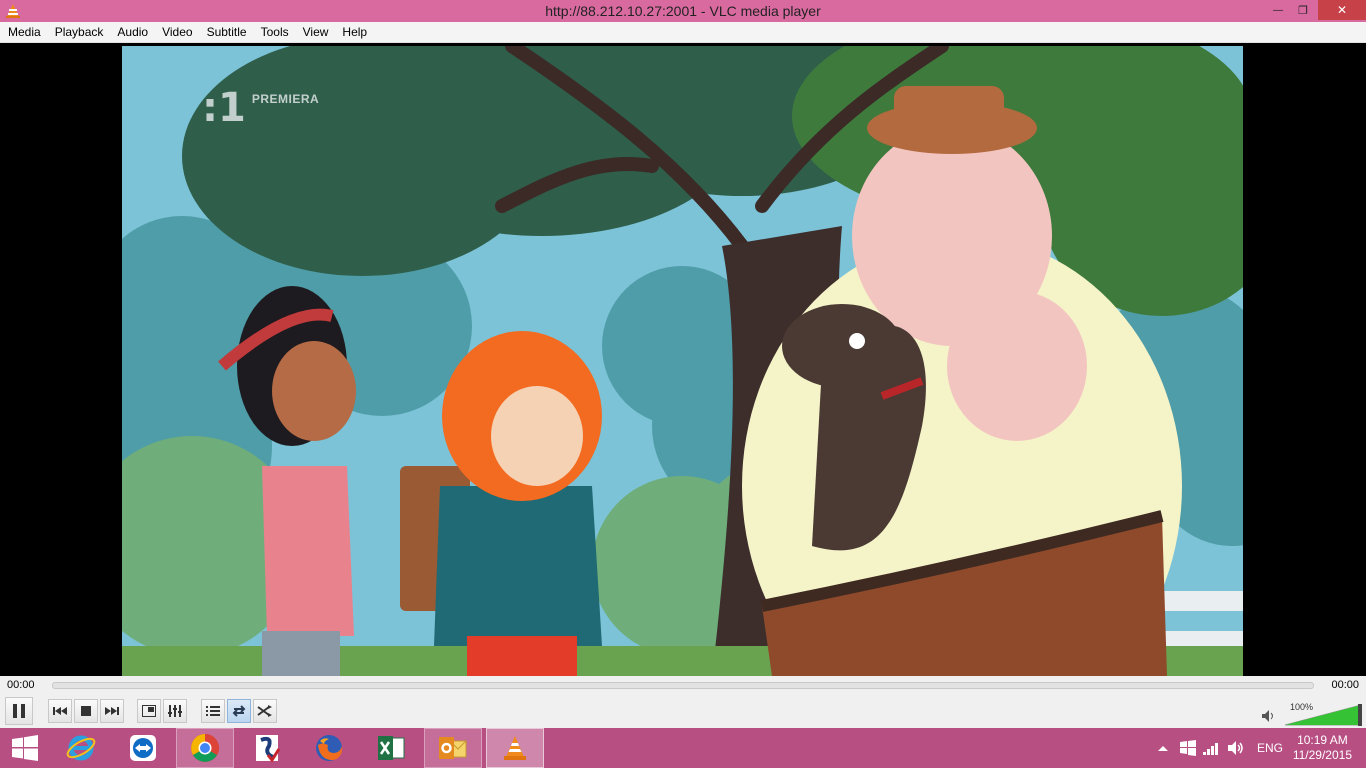 This screenshot has width=1366, height=768. Describe the element at coordinates (1345, 685) in the screenshot. I see `total-time: 00:00` at that location.